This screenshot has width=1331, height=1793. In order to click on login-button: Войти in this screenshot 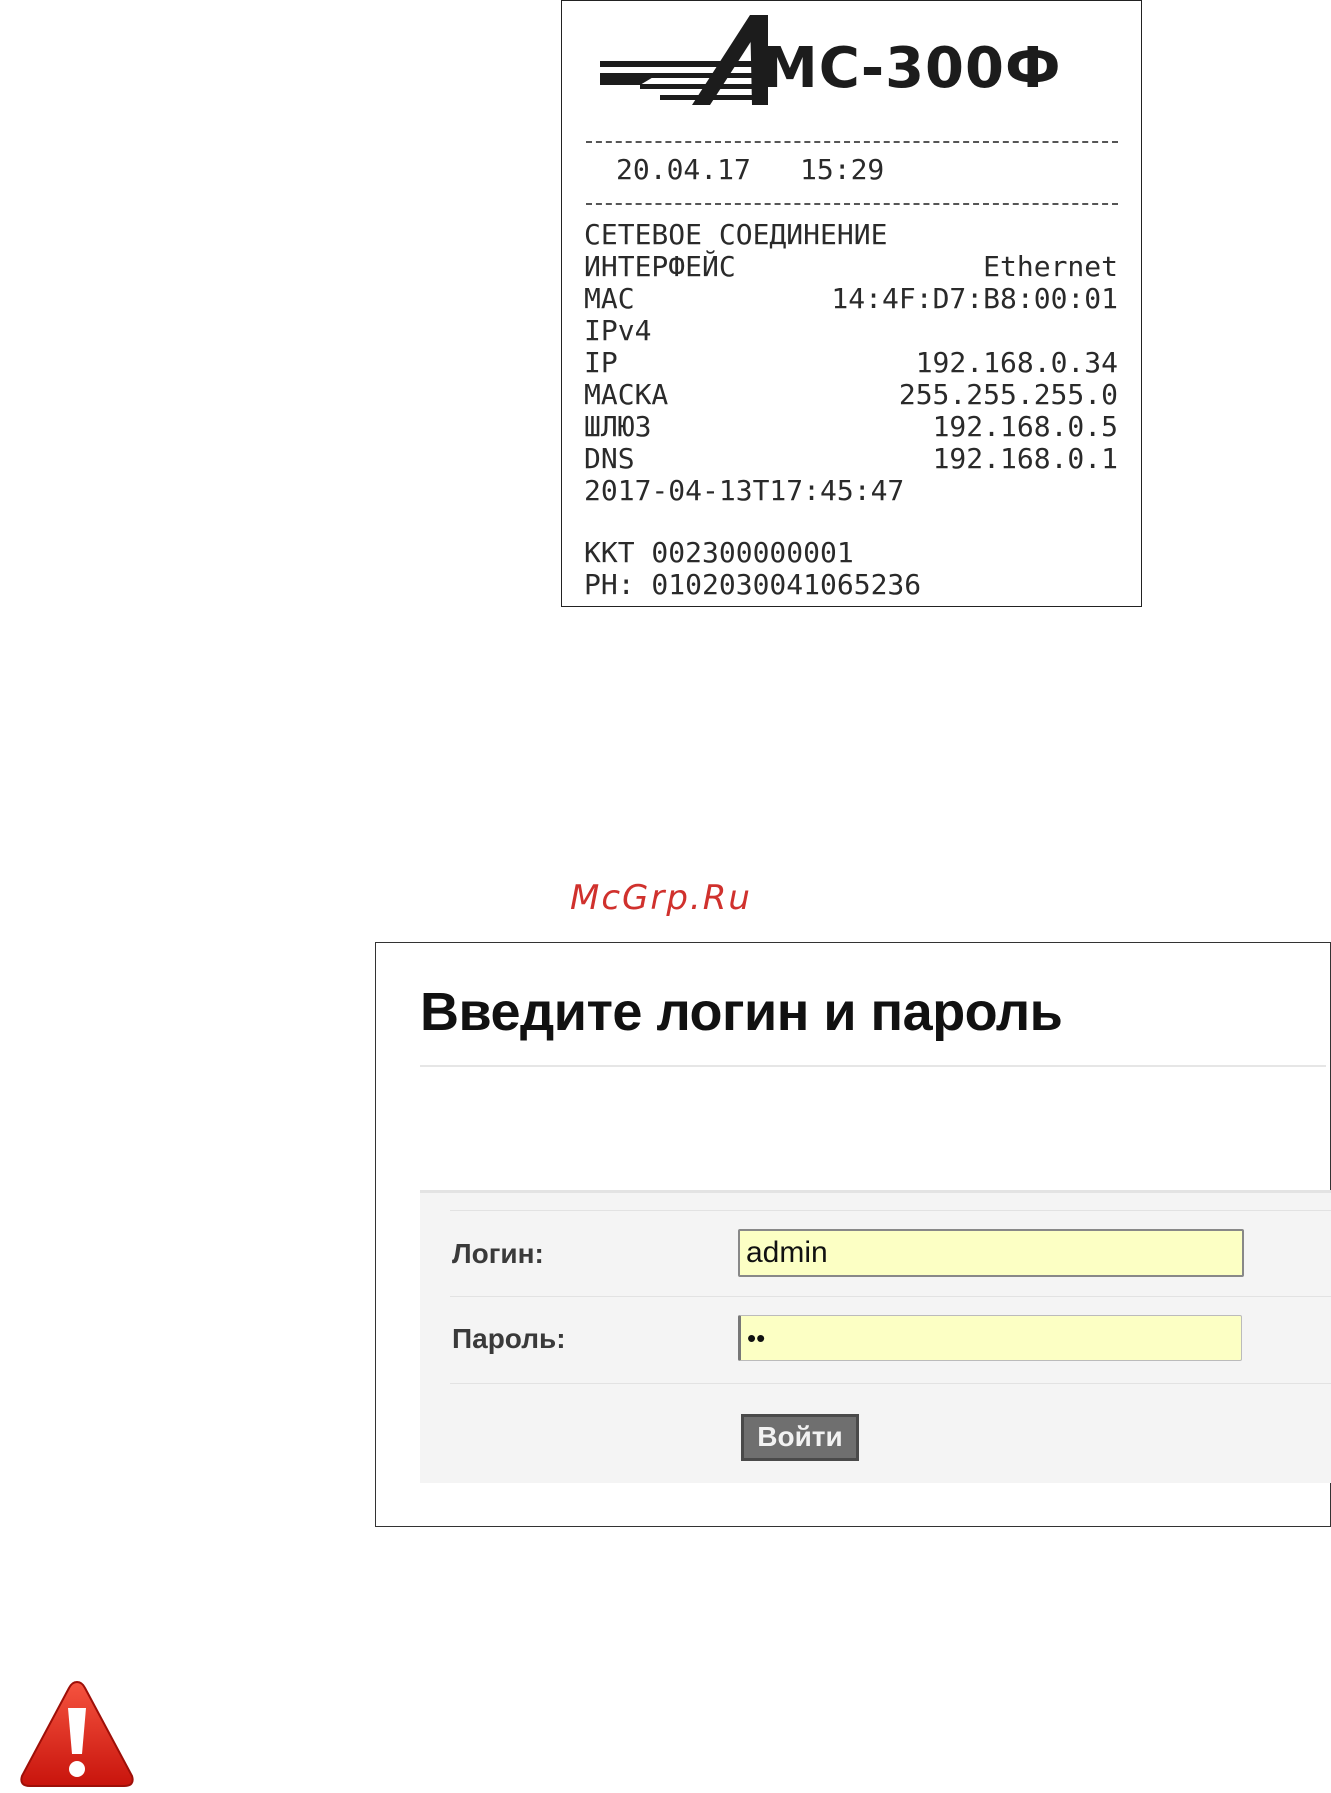, I will do `click(800, 1437)`.